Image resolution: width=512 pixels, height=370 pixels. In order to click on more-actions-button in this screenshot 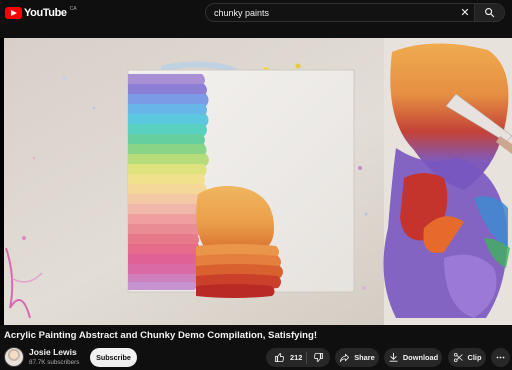, I will do `click(500, 357)`.